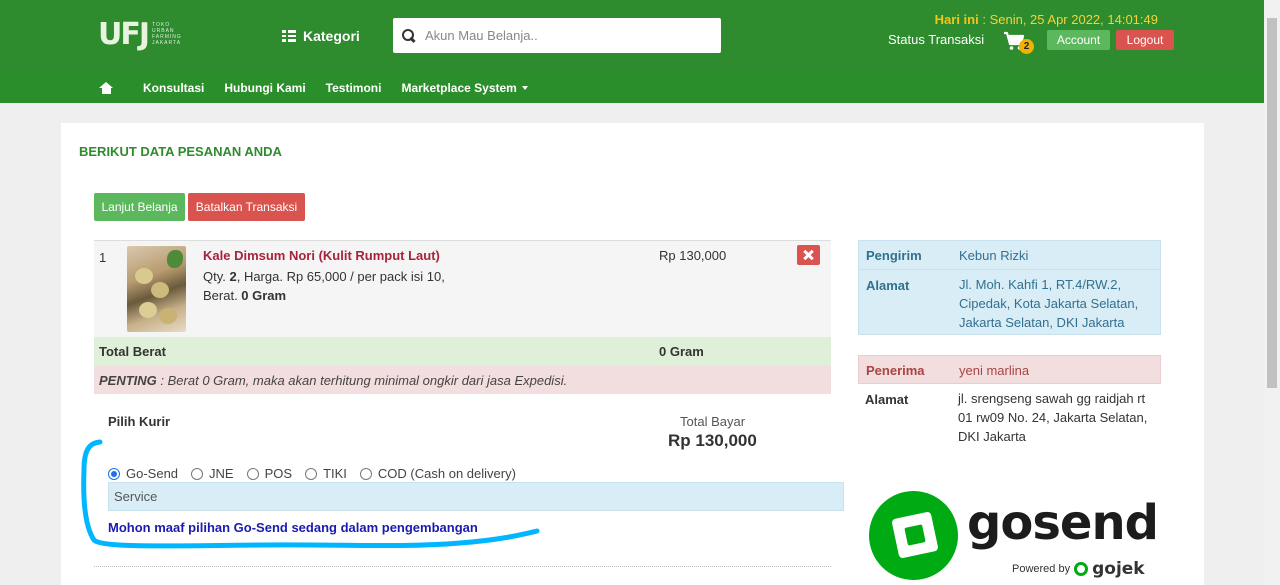 The height and width of the screenshot is (585, 1280). I want to click on kurir-option-cod: COD (Cash on delivery), so click(437, 473).